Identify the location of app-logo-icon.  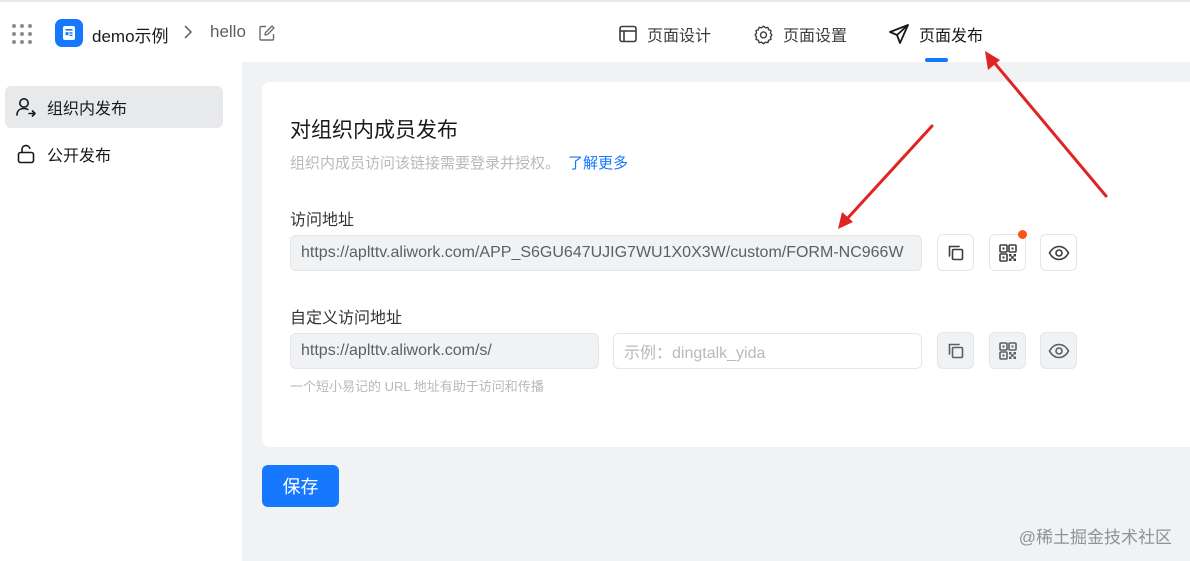
(69, 33).